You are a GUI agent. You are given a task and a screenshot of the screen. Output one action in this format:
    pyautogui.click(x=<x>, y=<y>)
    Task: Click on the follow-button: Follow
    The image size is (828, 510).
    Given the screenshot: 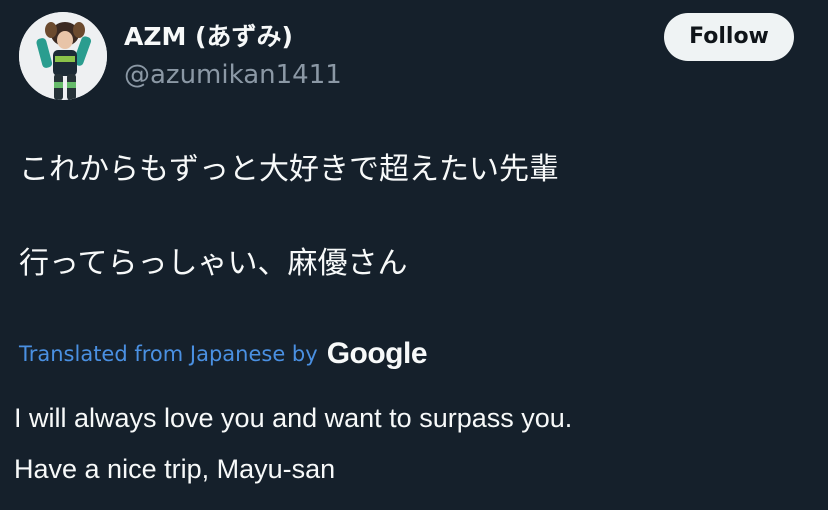 What is the action you would take?
    pyautogui.click(x=729, y=37)
    